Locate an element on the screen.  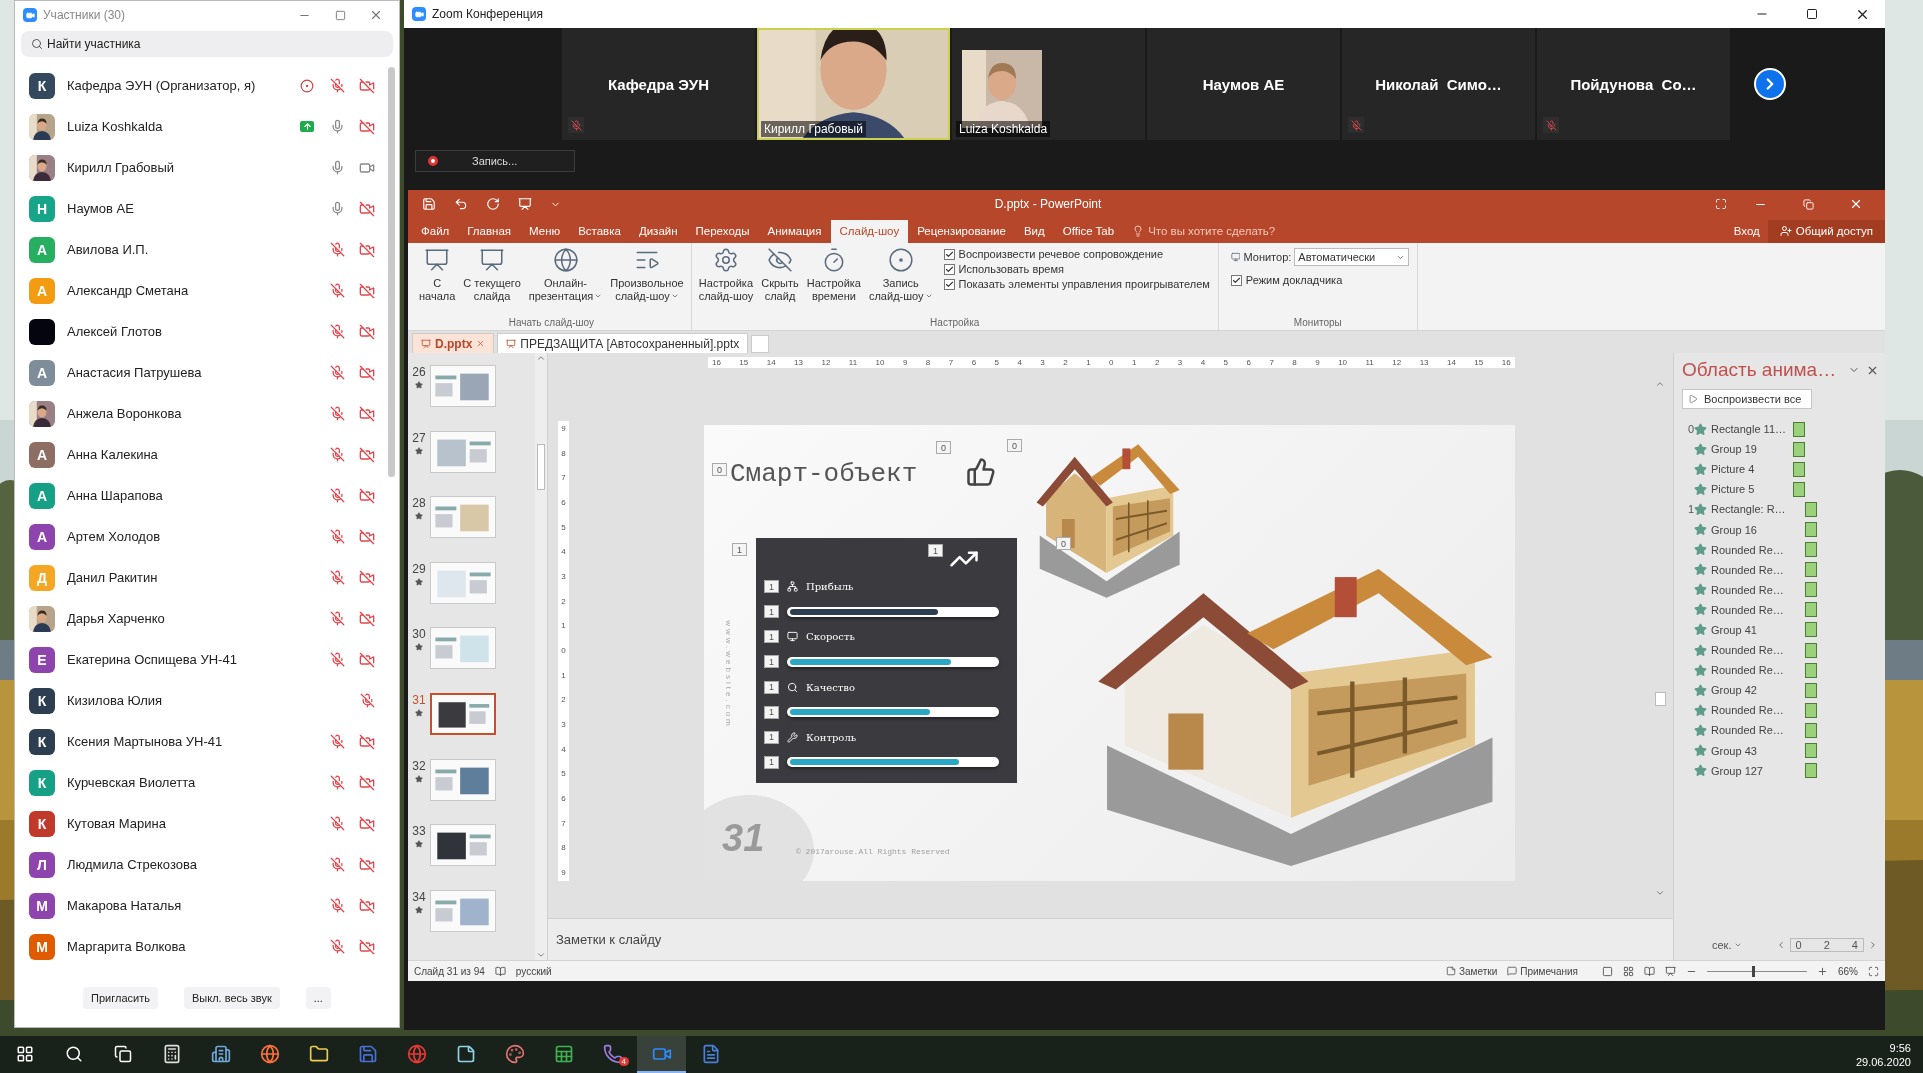
ribbon-tab: Вид is located at coordinates (1034, 231).